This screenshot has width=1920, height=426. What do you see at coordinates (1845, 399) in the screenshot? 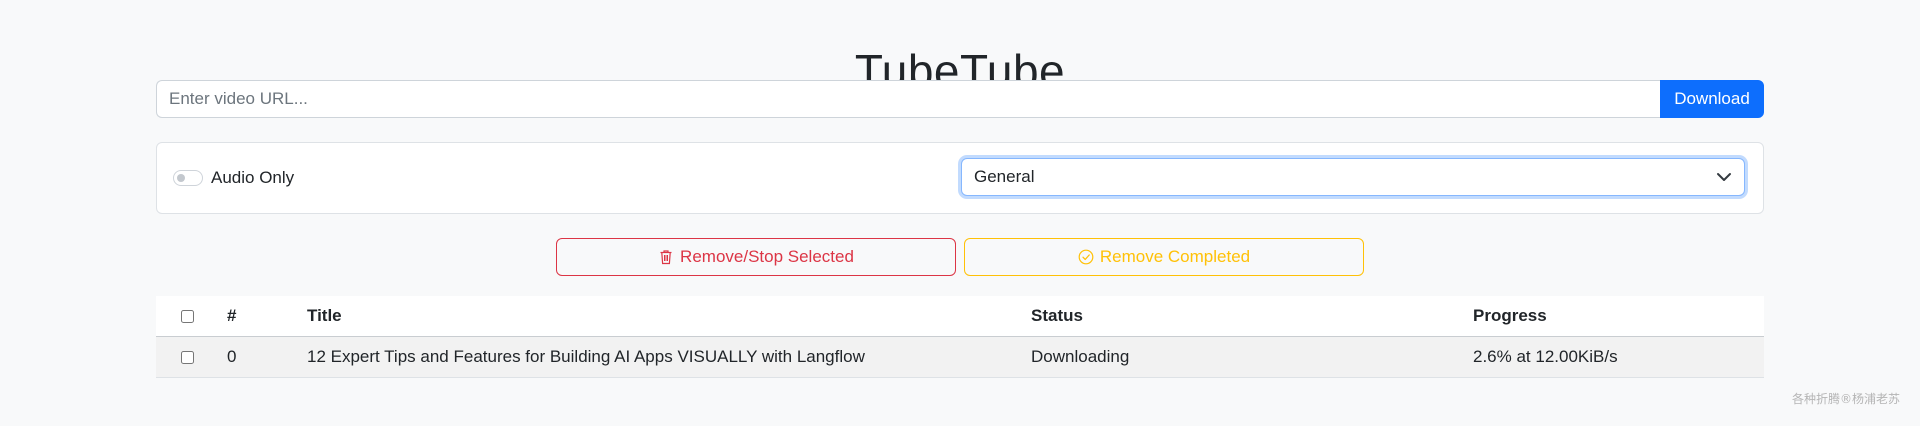
I see `watermark: 各种折腾®杨浦老苏` at bounding box center [1845, 399].